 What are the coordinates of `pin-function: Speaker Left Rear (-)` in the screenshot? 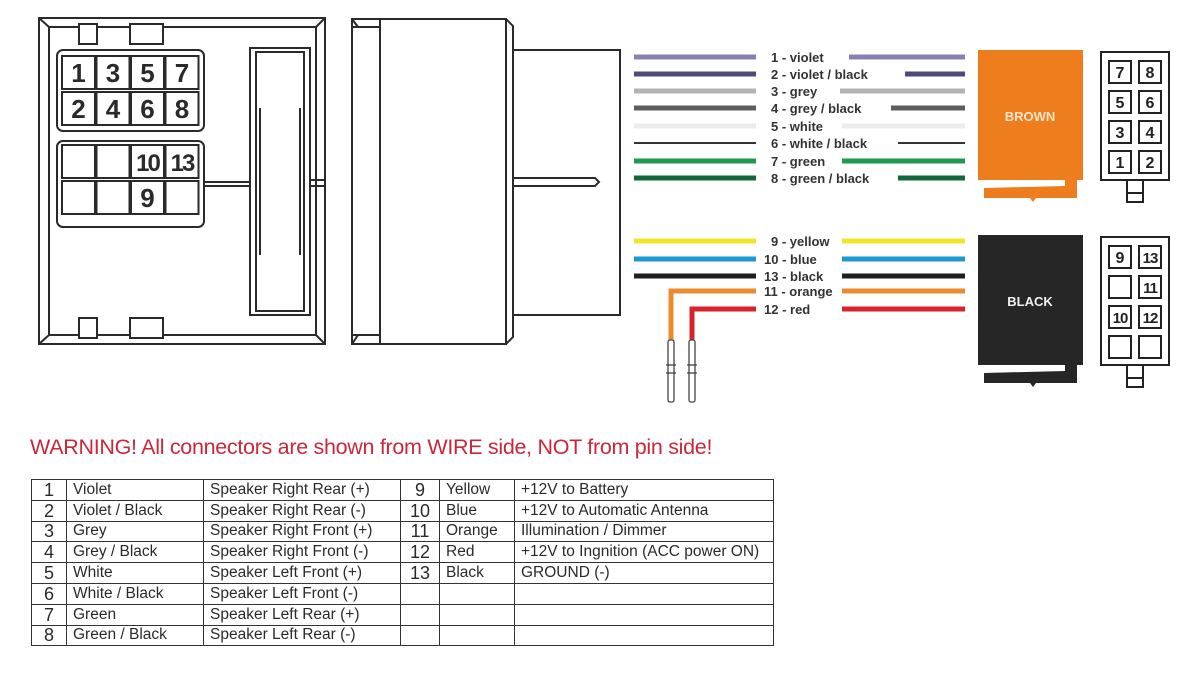 It's located at (302, 635).